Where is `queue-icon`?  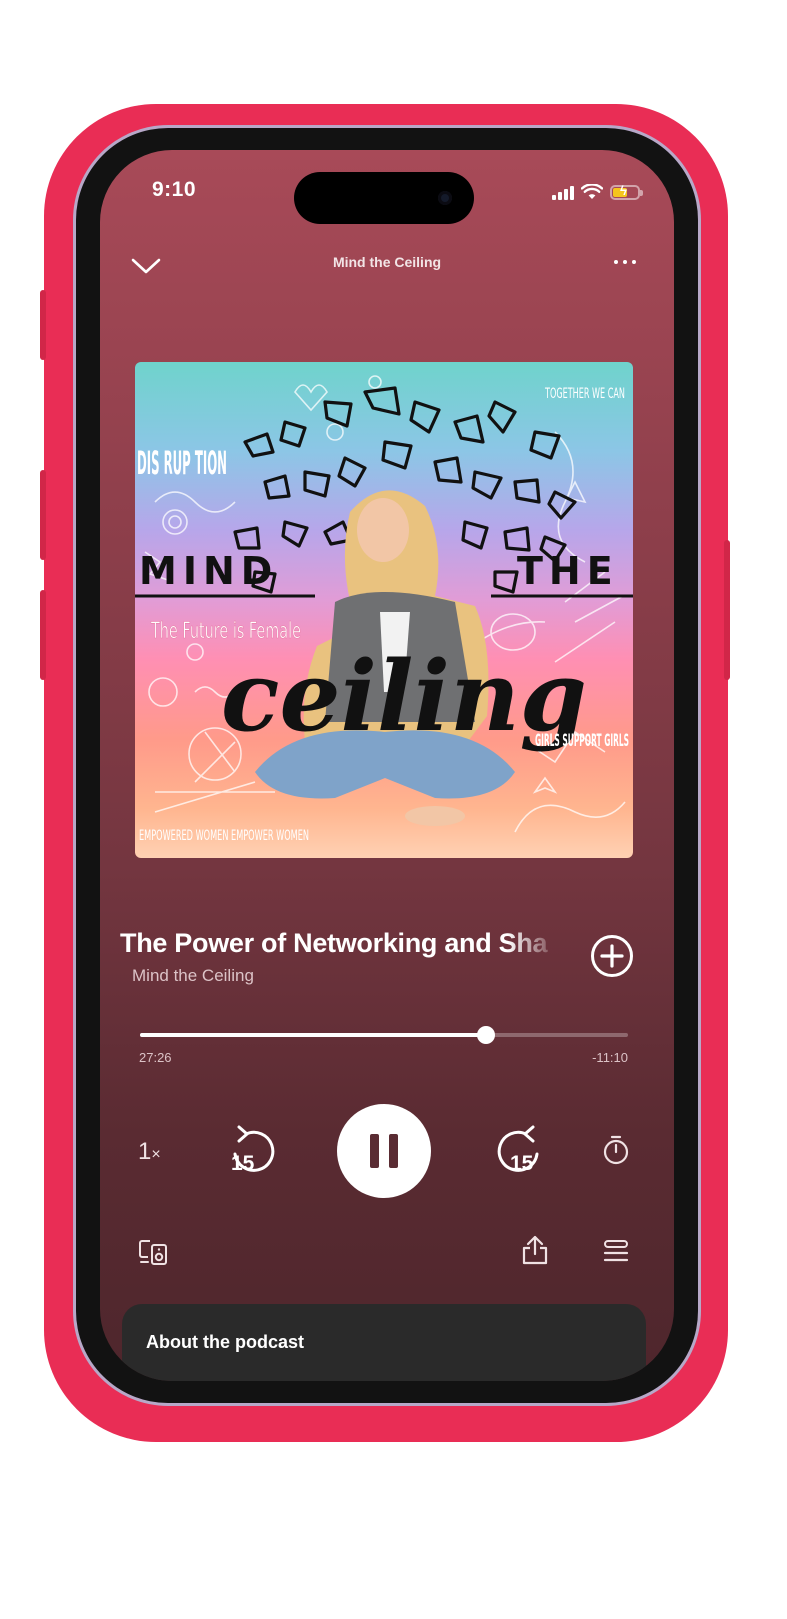
queue-icon is located at coordinates (616, 1251).